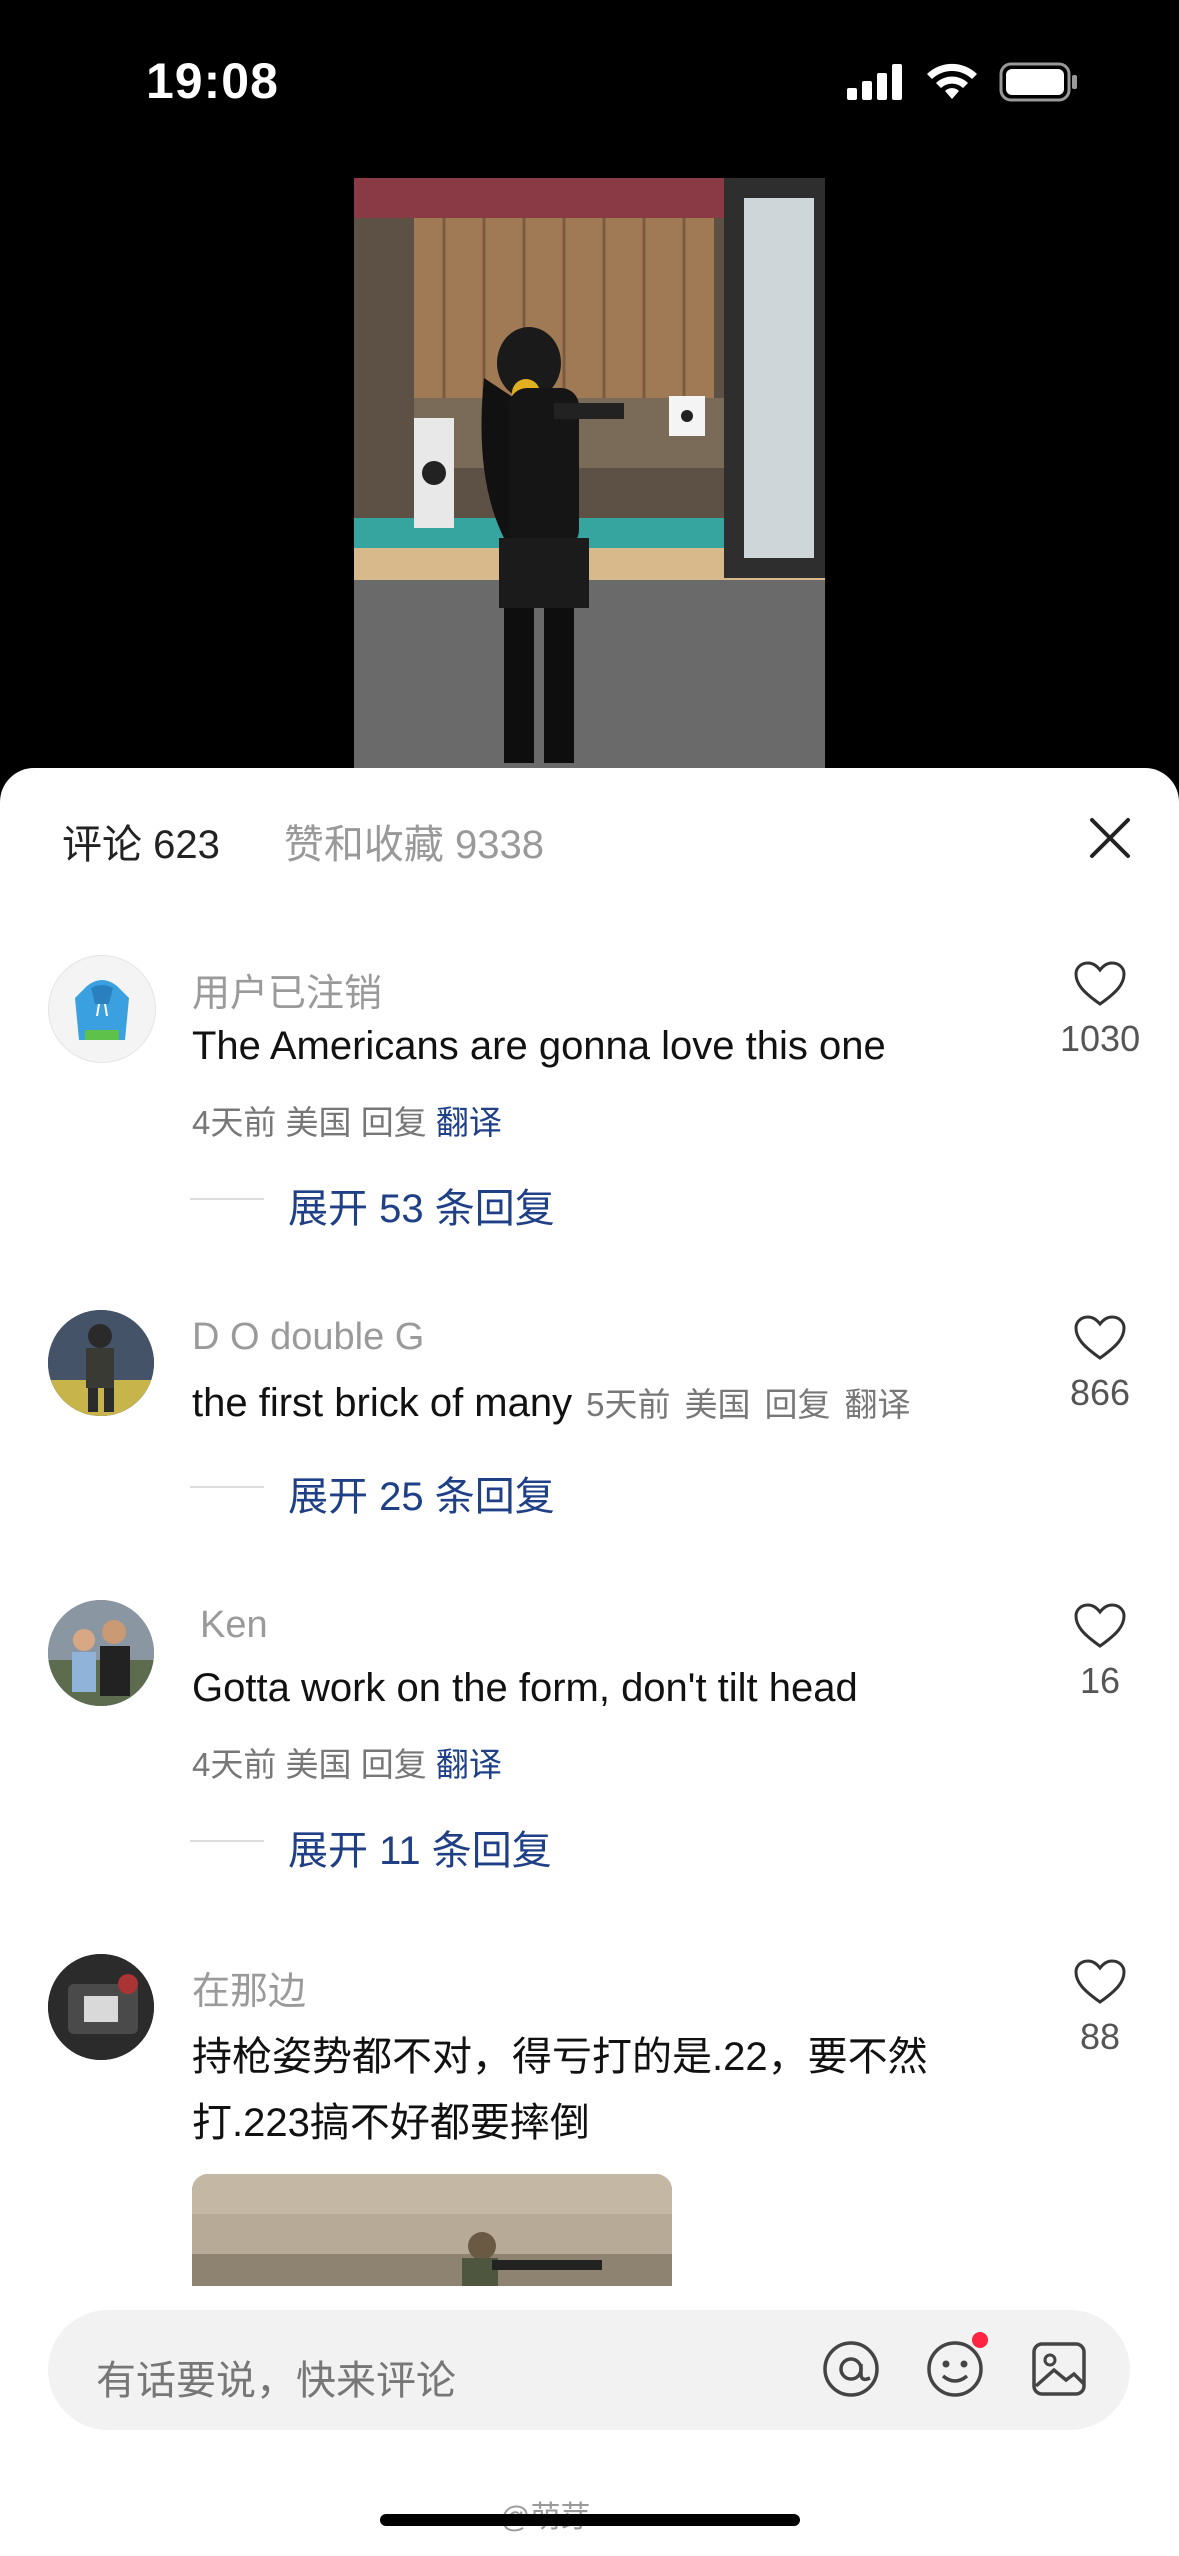 The image size is (1179, 2556). Describe the element at coordinates (1059, 2369) in the screenshot. I see `image-picker-icon` at that location.